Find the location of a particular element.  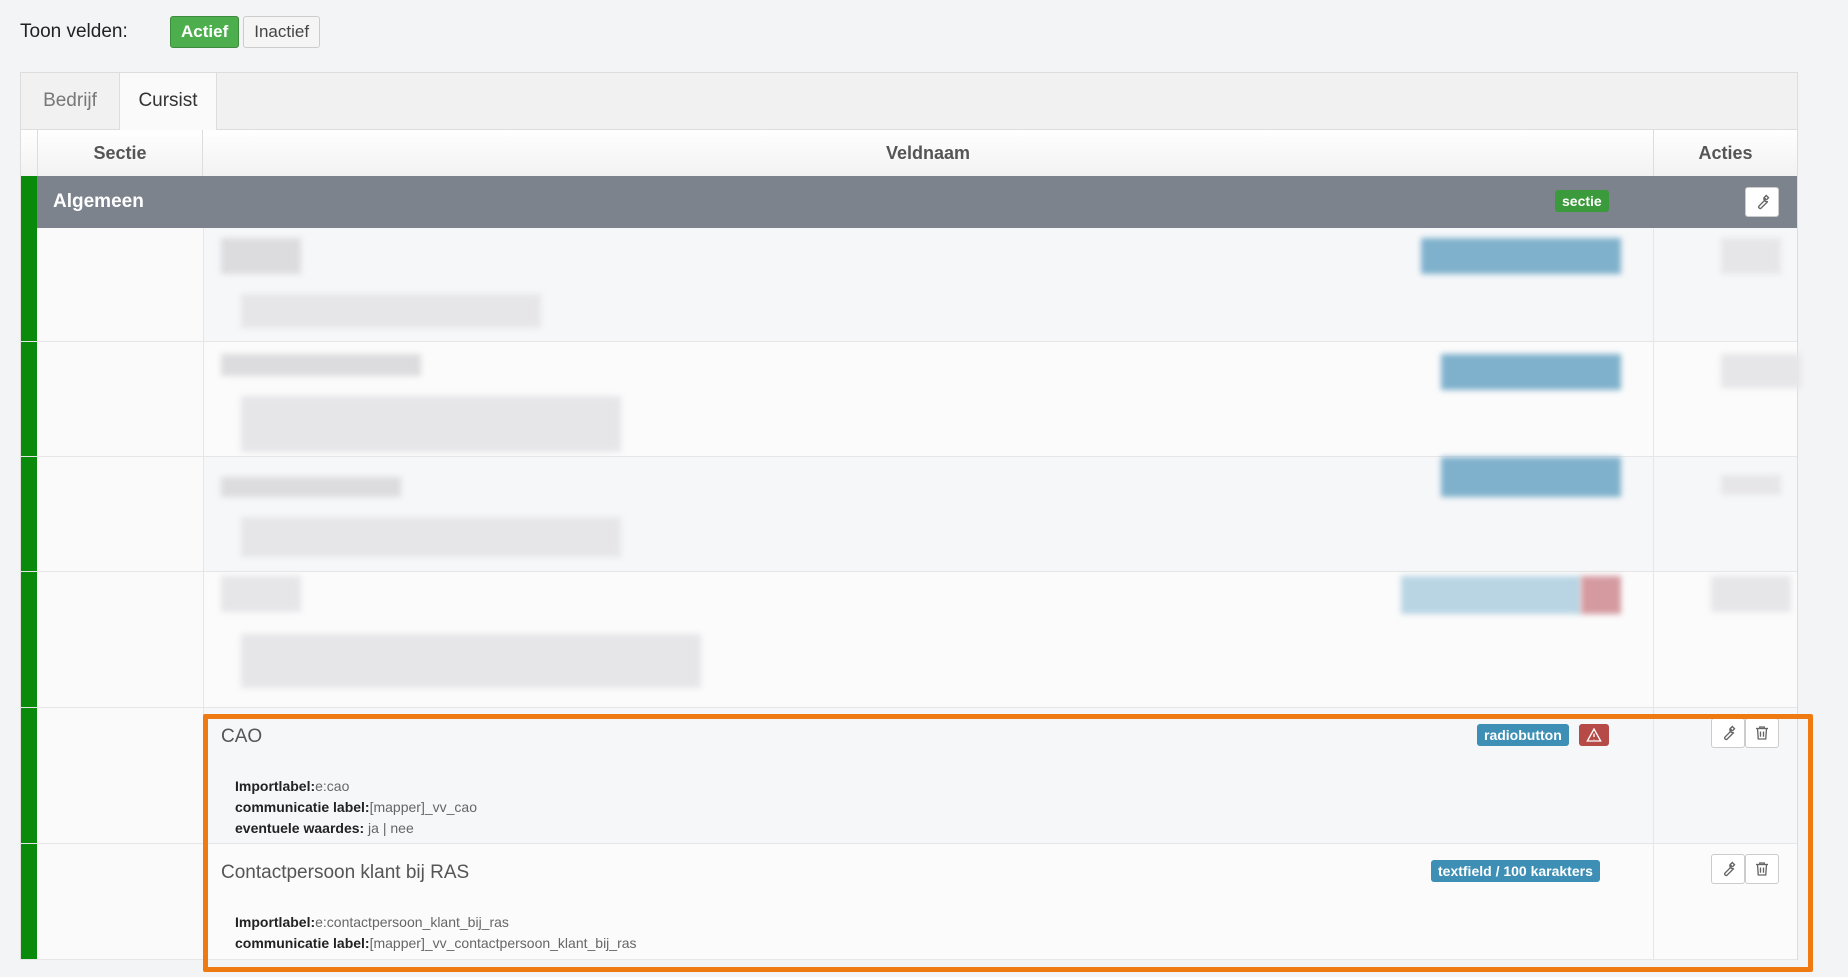

header-acties: Acties is located at coordinates (1725, 153).